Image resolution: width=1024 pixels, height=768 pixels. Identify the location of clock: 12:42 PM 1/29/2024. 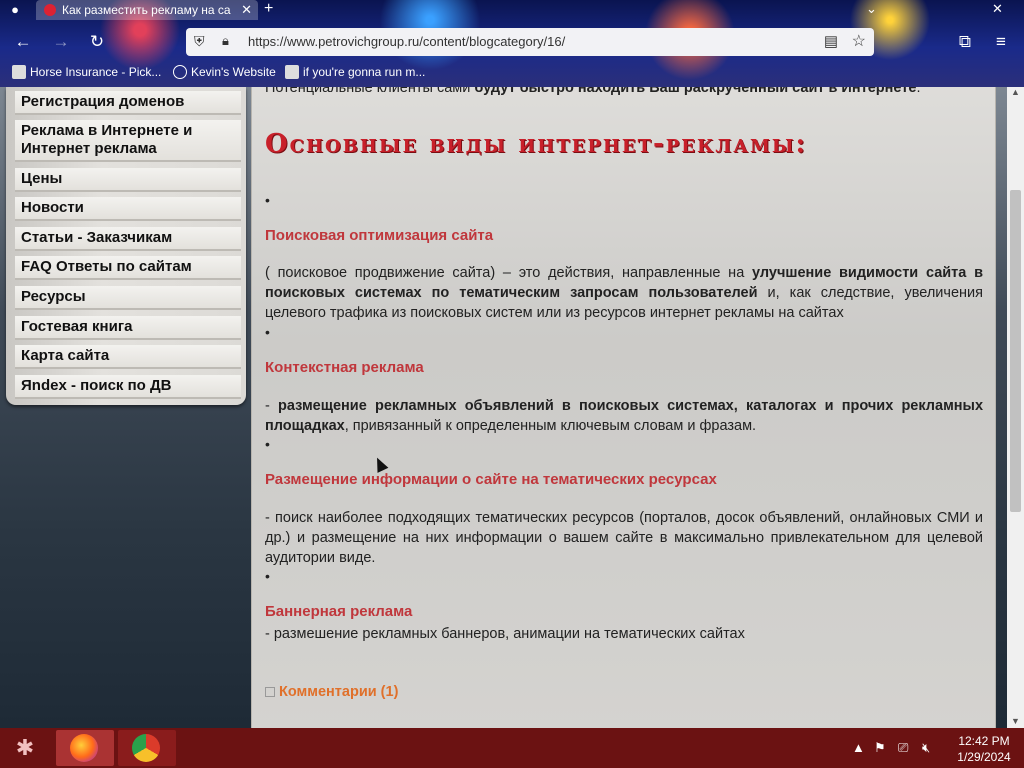
(984, 749).